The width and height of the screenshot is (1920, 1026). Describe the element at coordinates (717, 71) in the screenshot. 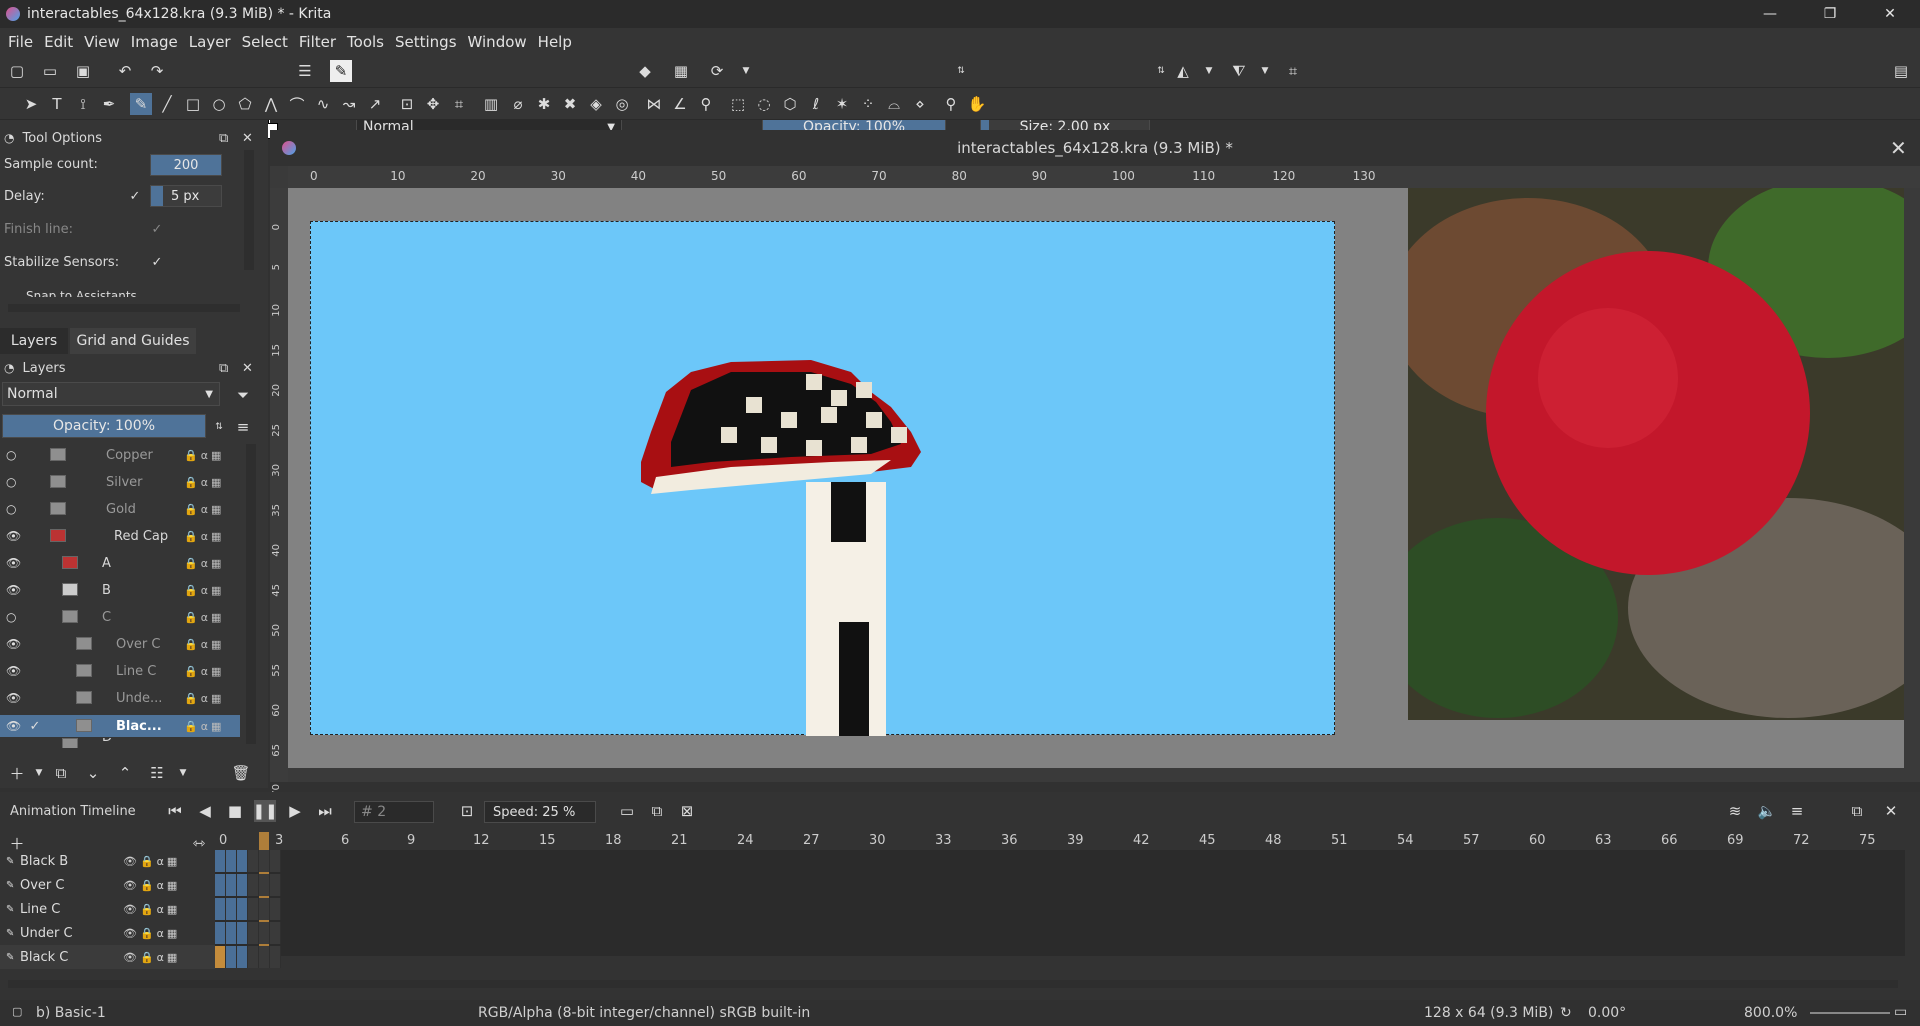

I see `reload-preset-icon: ⟳` at that location.